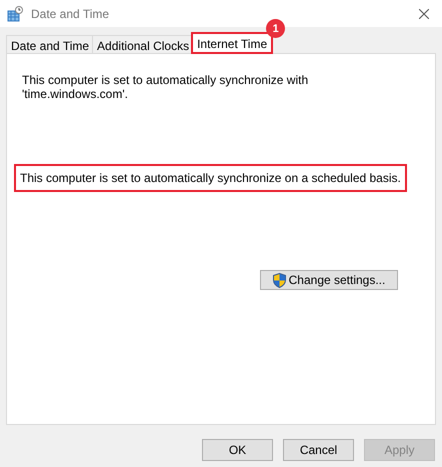 Image resolution: width=442 pixels, height=467 pixels. What do you see at coordinates (50, 44) in the screenshot?
I see `tab: Date and Time` at bounding box center [50, 44].